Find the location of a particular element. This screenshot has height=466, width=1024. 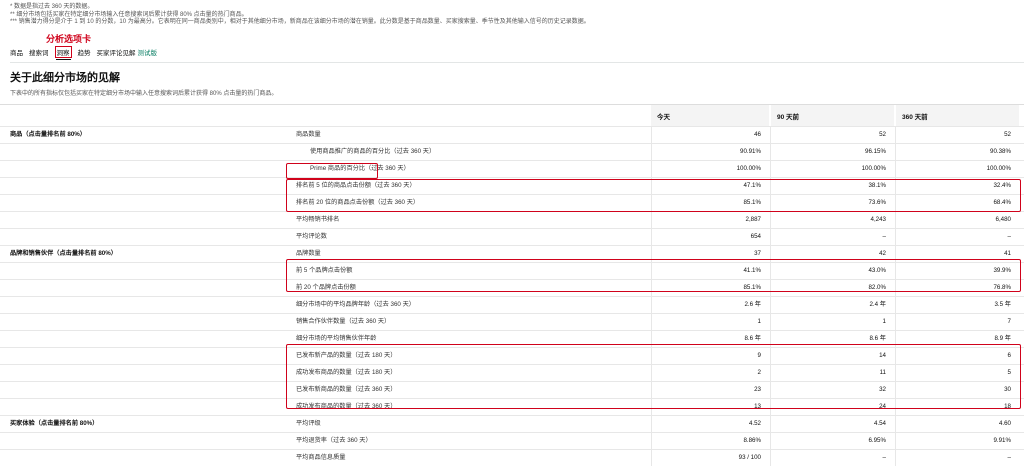

table-row: 品牌和销售伙伴（点击量排名前 80%） 品牌数量 37 42 41 is located at coordinates (512, 253).